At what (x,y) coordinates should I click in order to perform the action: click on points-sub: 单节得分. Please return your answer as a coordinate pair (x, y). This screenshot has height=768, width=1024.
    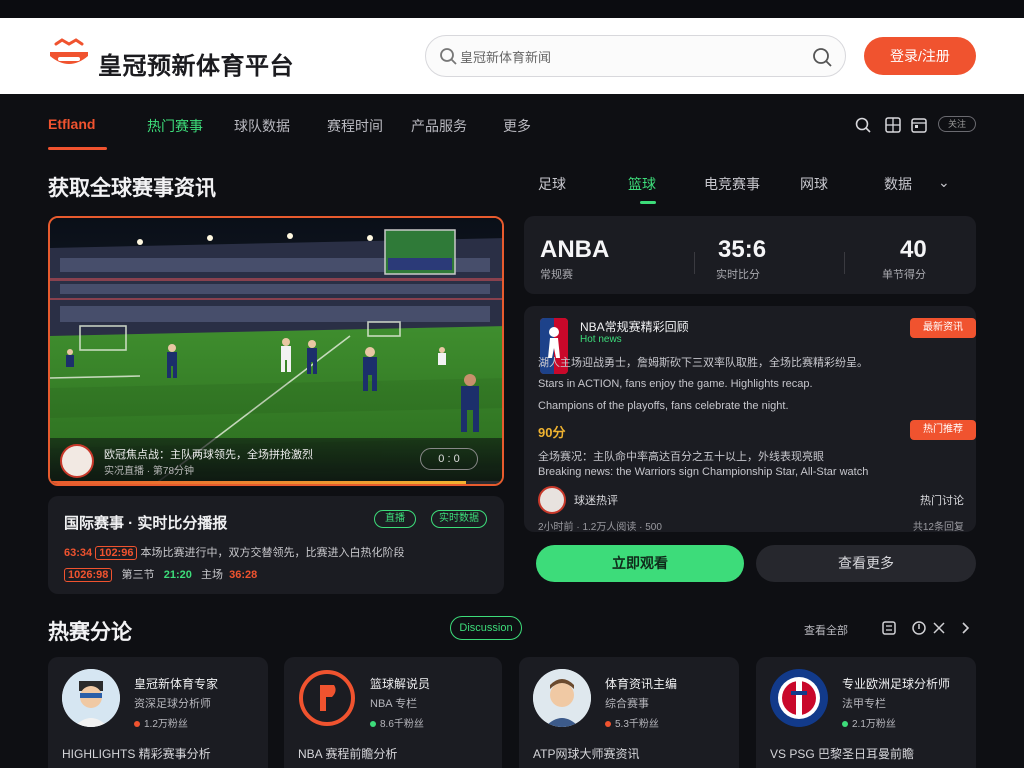
    Looking at the image, I should click on (904, 275).